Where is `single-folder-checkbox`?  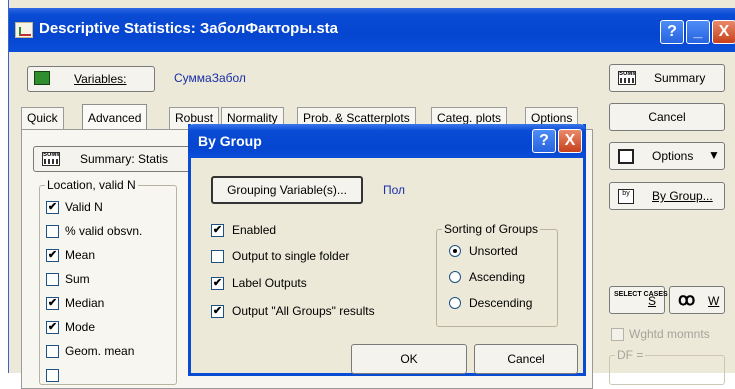 single-folder-checkbox is located at coordinates (217, 256).